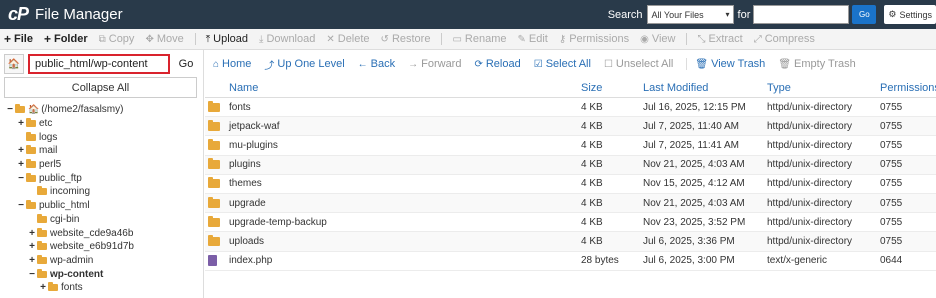  Describe the element at coordinates (908, 88) in the screenshot. I see `column-header-permissions: Permissions` at that location.